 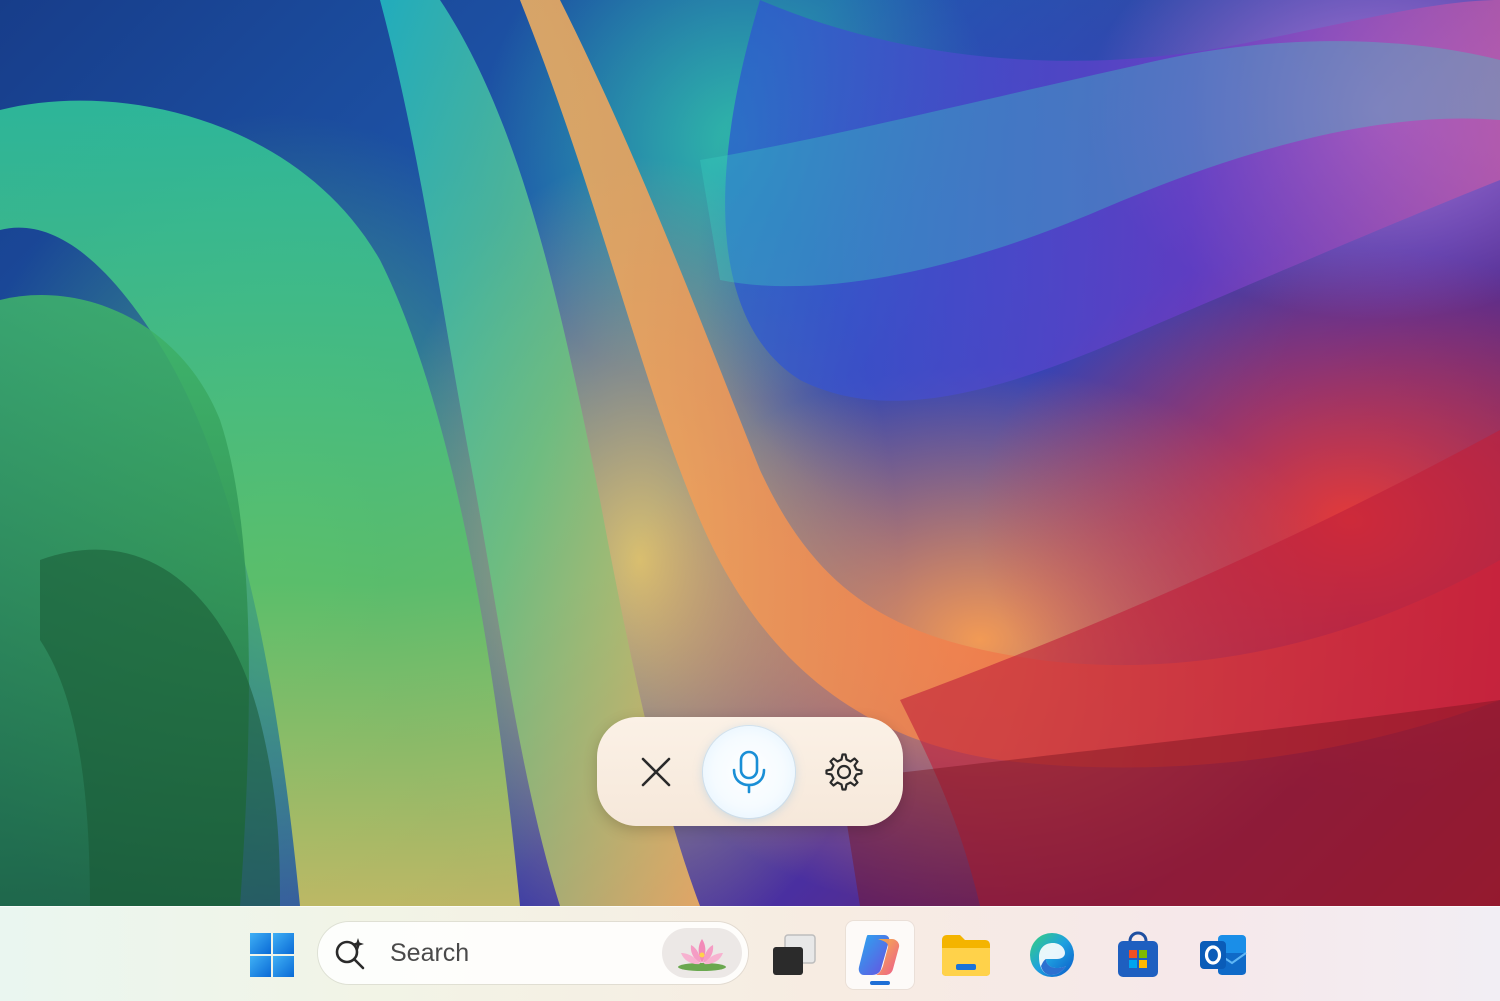 I want to click on microsoft-store-button, so click(x=1138, y=955).